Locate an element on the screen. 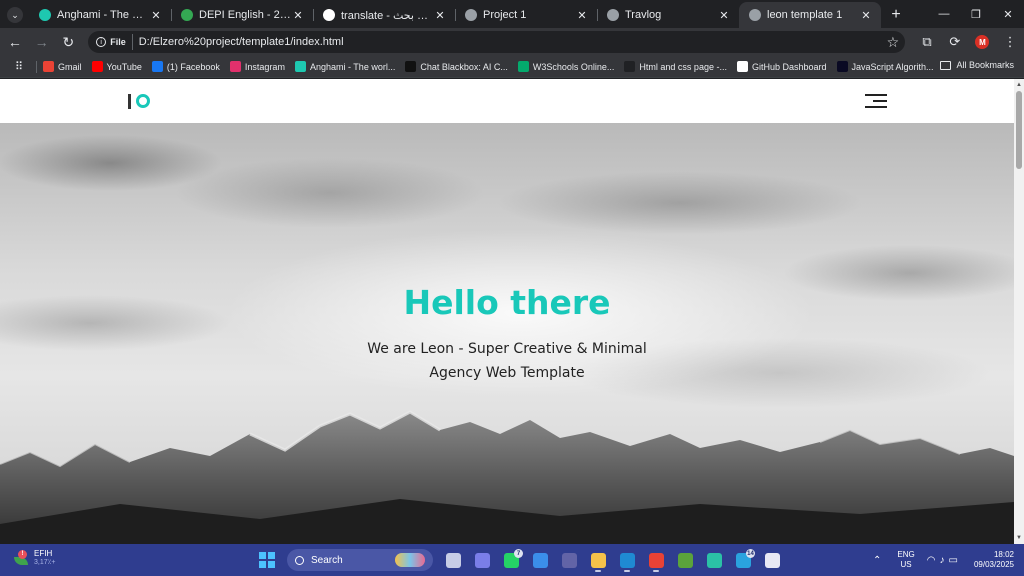 This screenshot has height=576, width=1024. scroll-up-icon: ▲ is located at coordinates (1019, 85).